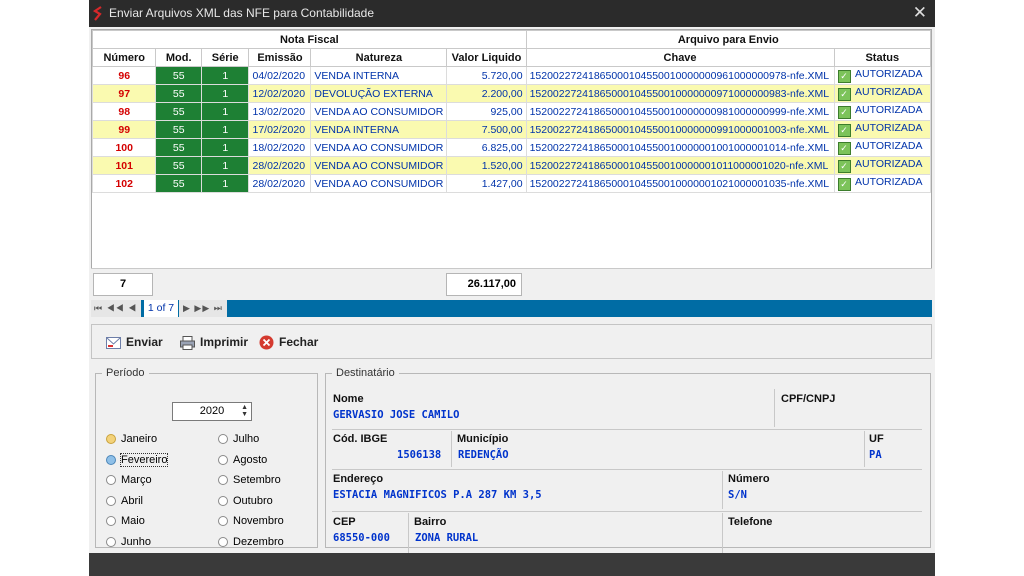 Image resolution: width=1024 pixels, height=576 pixels. I want to click on month-label: Junho, so click(136, 541).